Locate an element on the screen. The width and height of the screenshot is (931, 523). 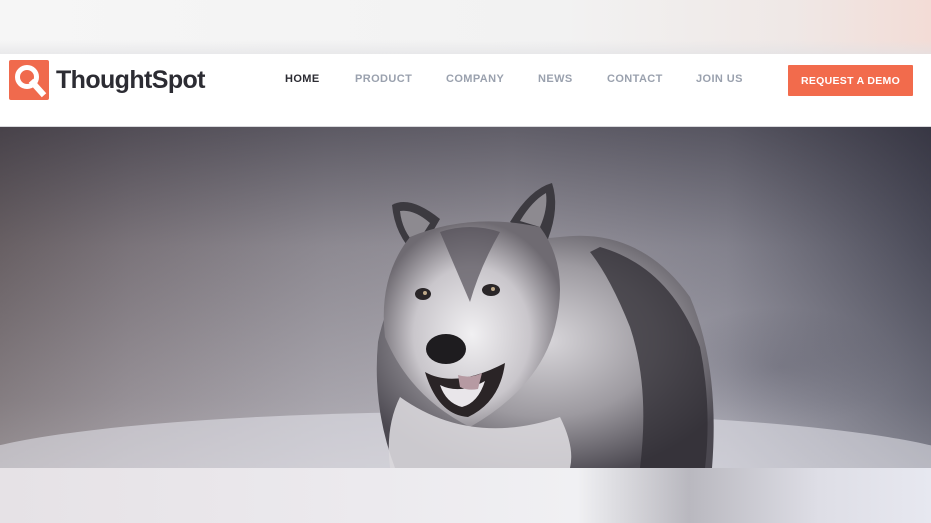
nav-item-contact: CONTACT is located at coordinates (635, 79).